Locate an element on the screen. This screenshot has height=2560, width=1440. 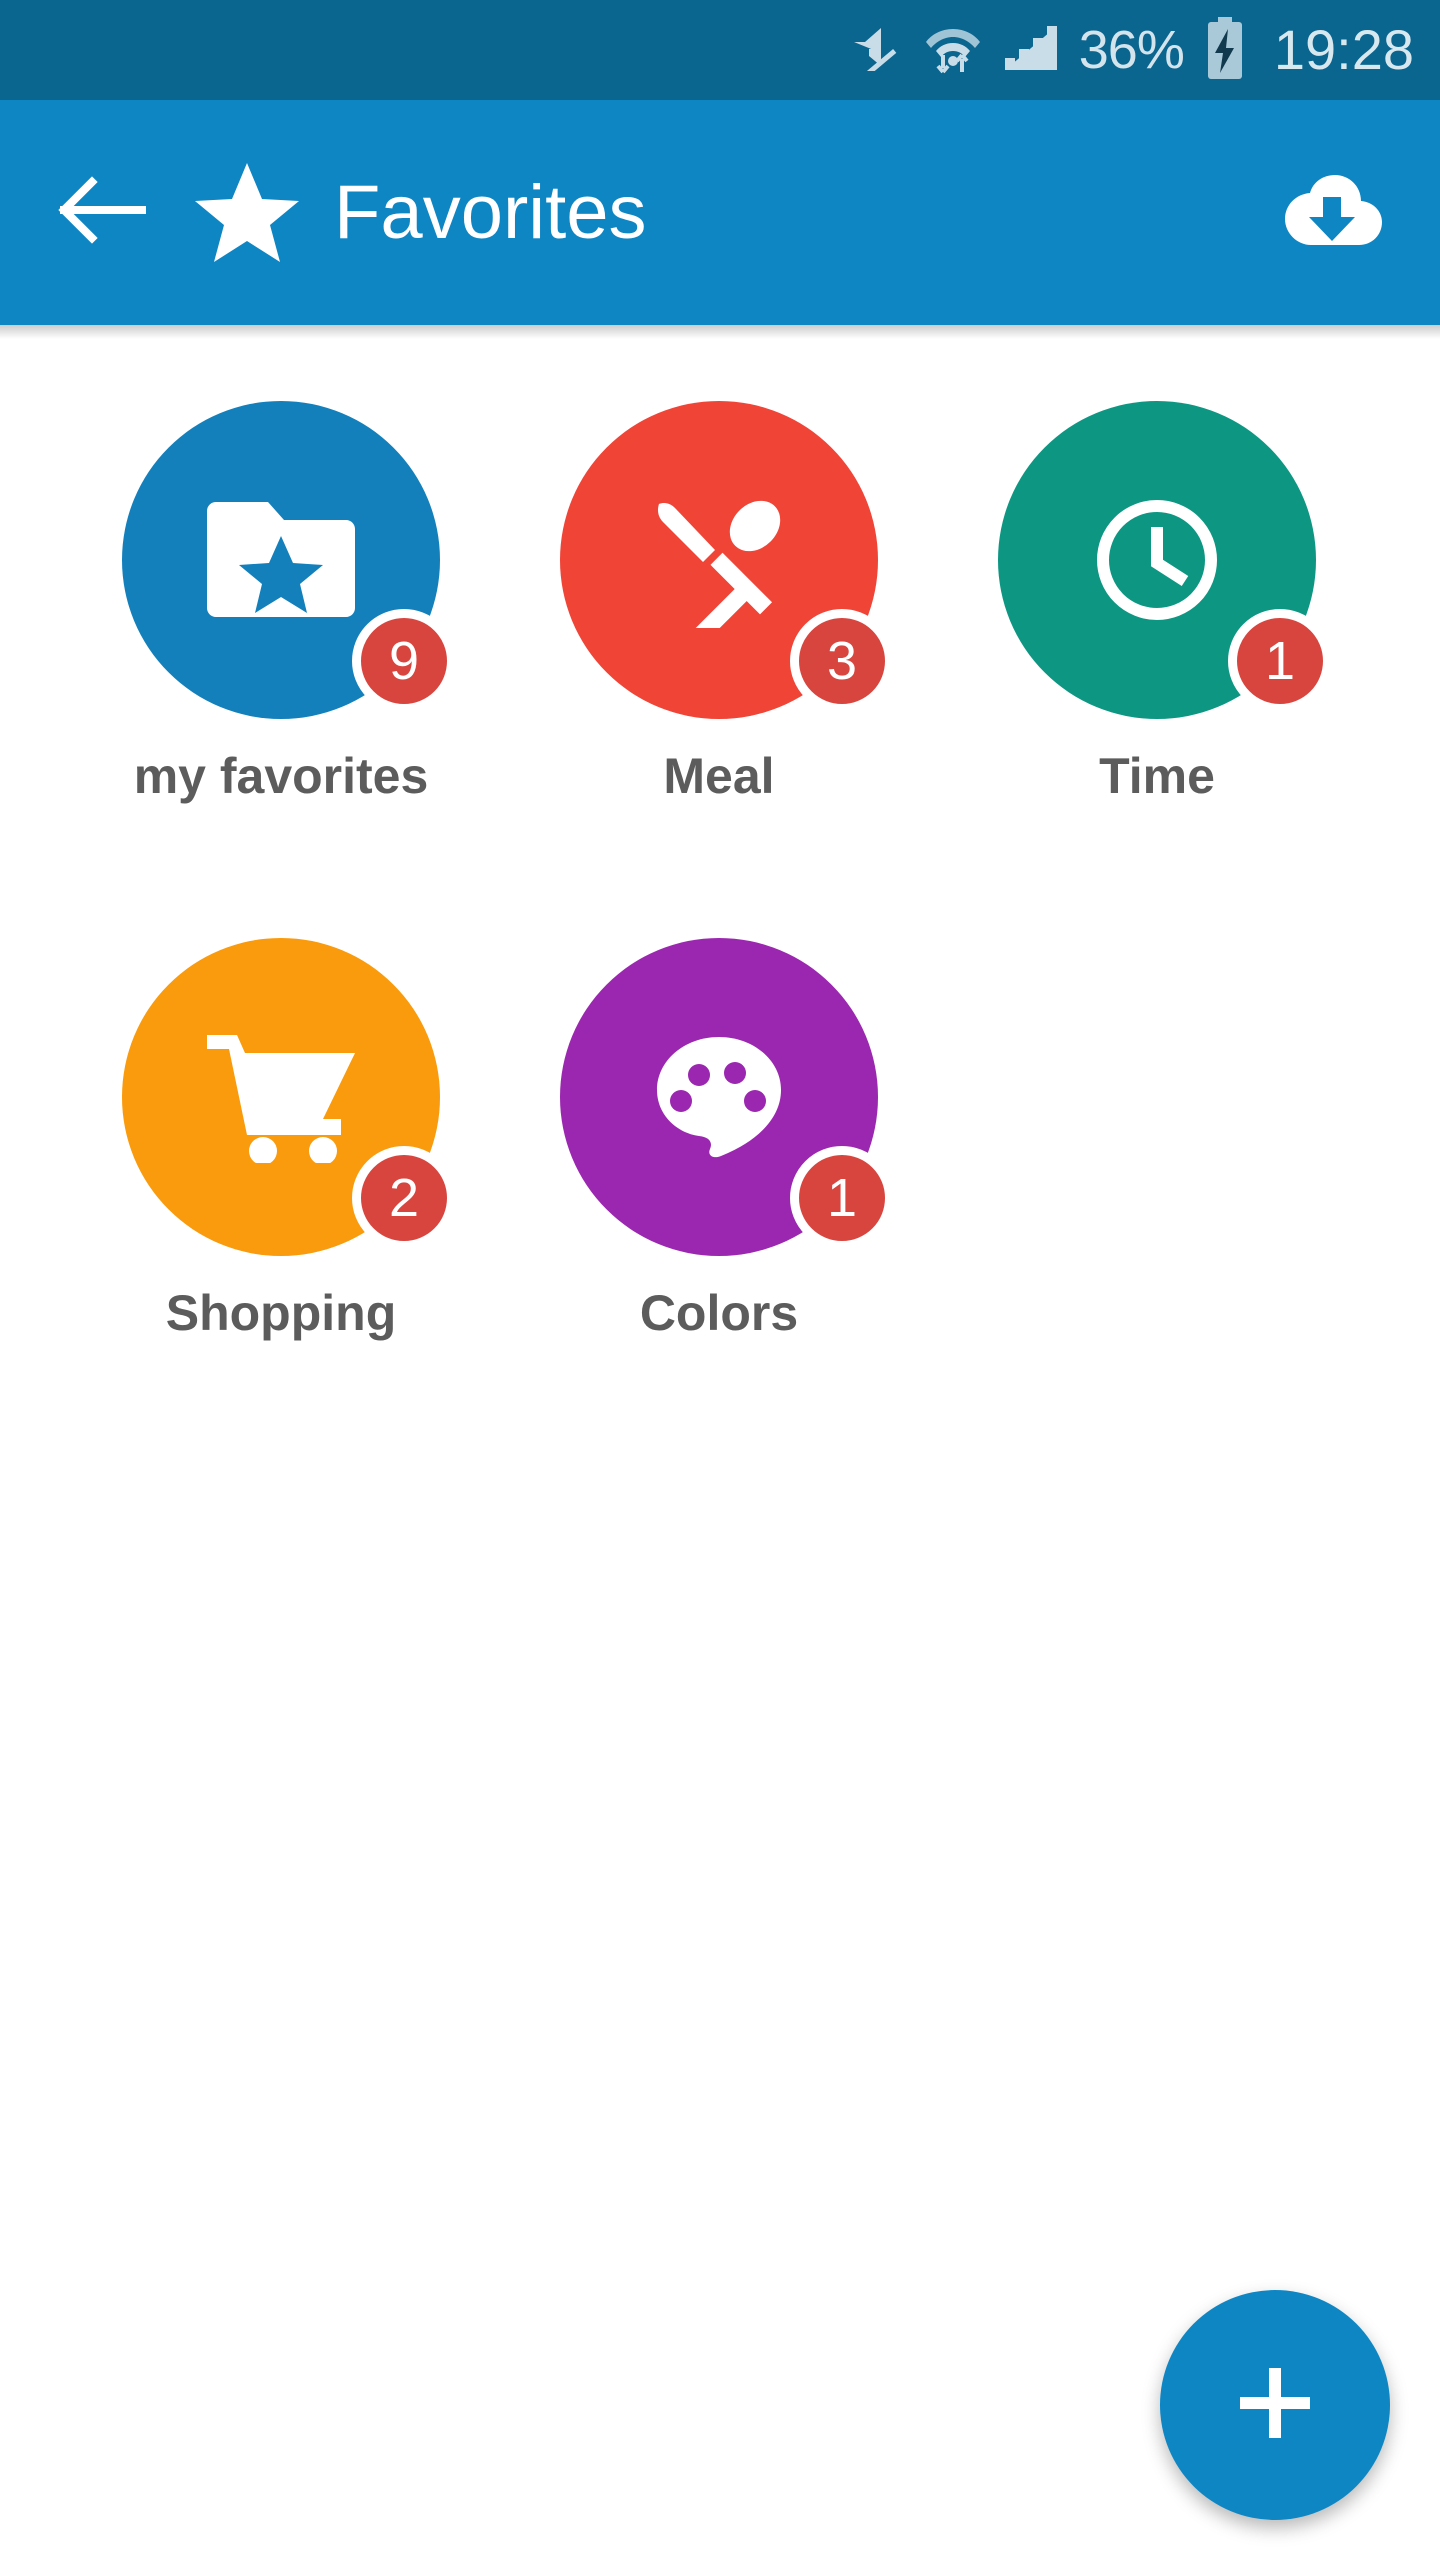
folder-star-icon is located at coordinates (281, 560).